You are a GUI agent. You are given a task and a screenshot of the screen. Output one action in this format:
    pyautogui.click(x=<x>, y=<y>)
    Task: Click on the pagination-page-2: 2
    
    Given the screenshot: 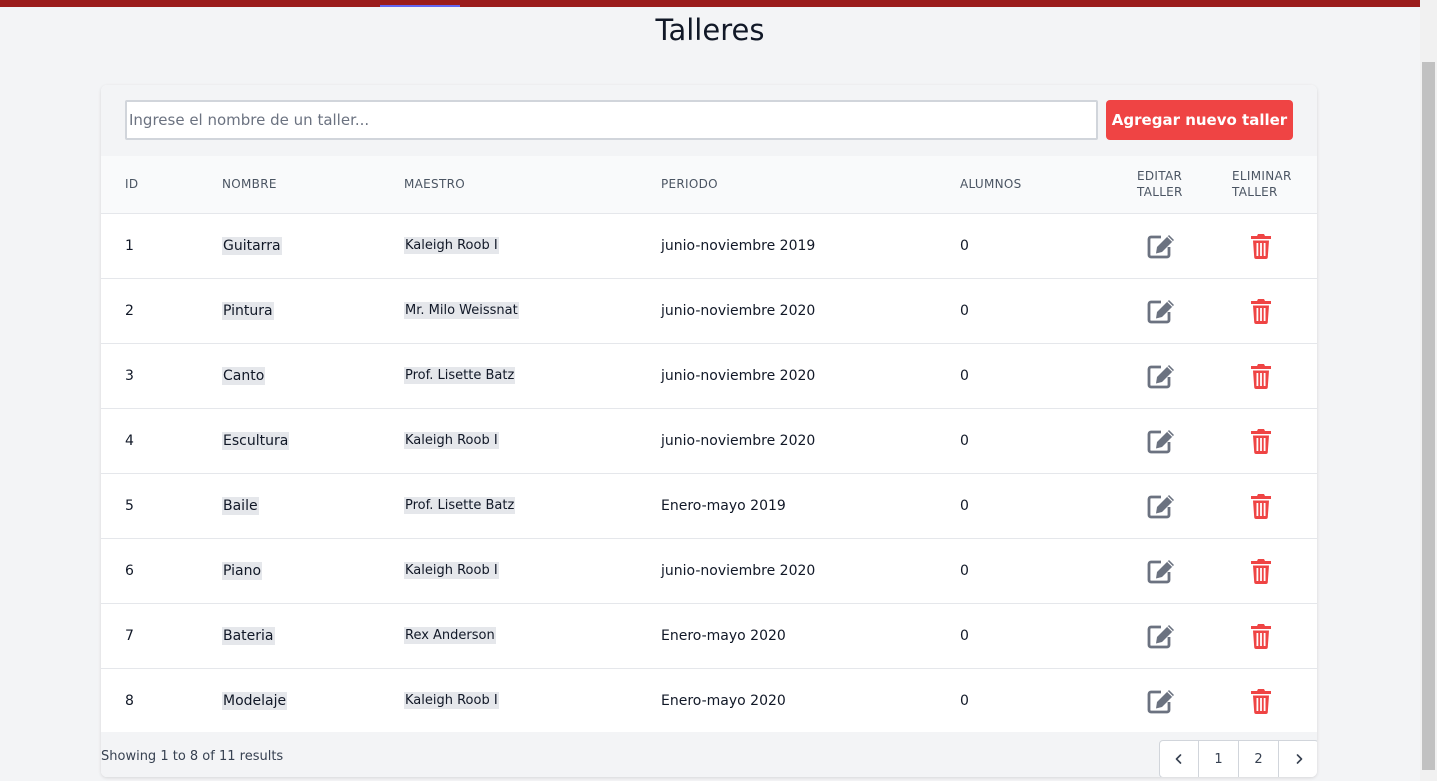 What is the action you would take?
    pyautogui.click(x=1259, y=759)
    